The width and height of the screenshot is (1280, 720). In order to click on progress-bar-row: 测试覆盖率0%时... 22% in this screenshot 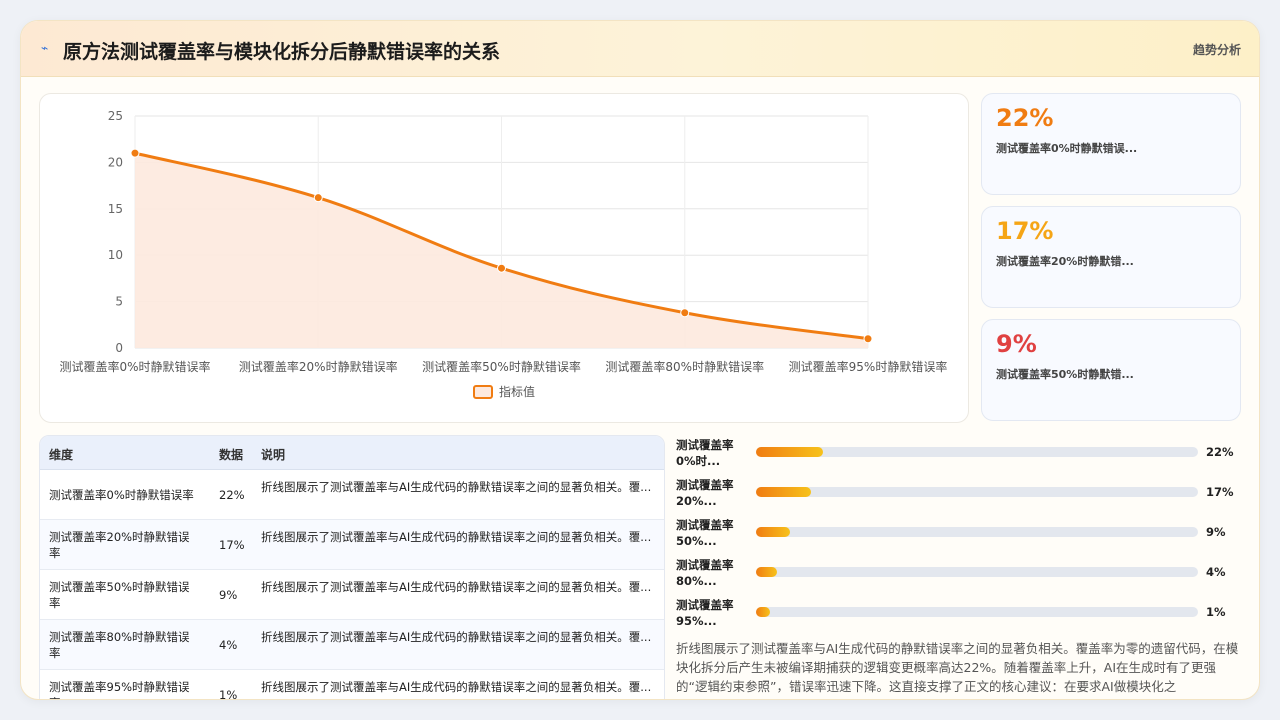, I will do `click(961, 455)`.